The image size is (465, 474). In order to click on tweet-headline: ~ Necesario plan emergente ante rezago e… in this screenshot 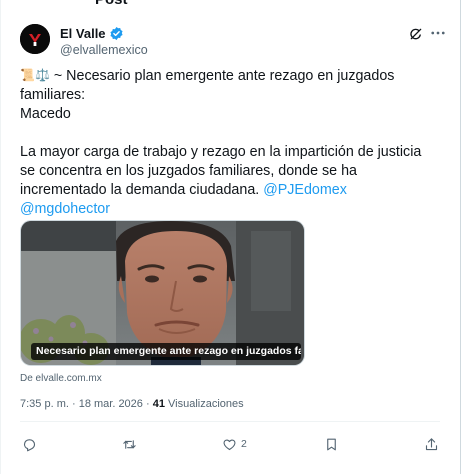, I will do `click(207, 85)`.